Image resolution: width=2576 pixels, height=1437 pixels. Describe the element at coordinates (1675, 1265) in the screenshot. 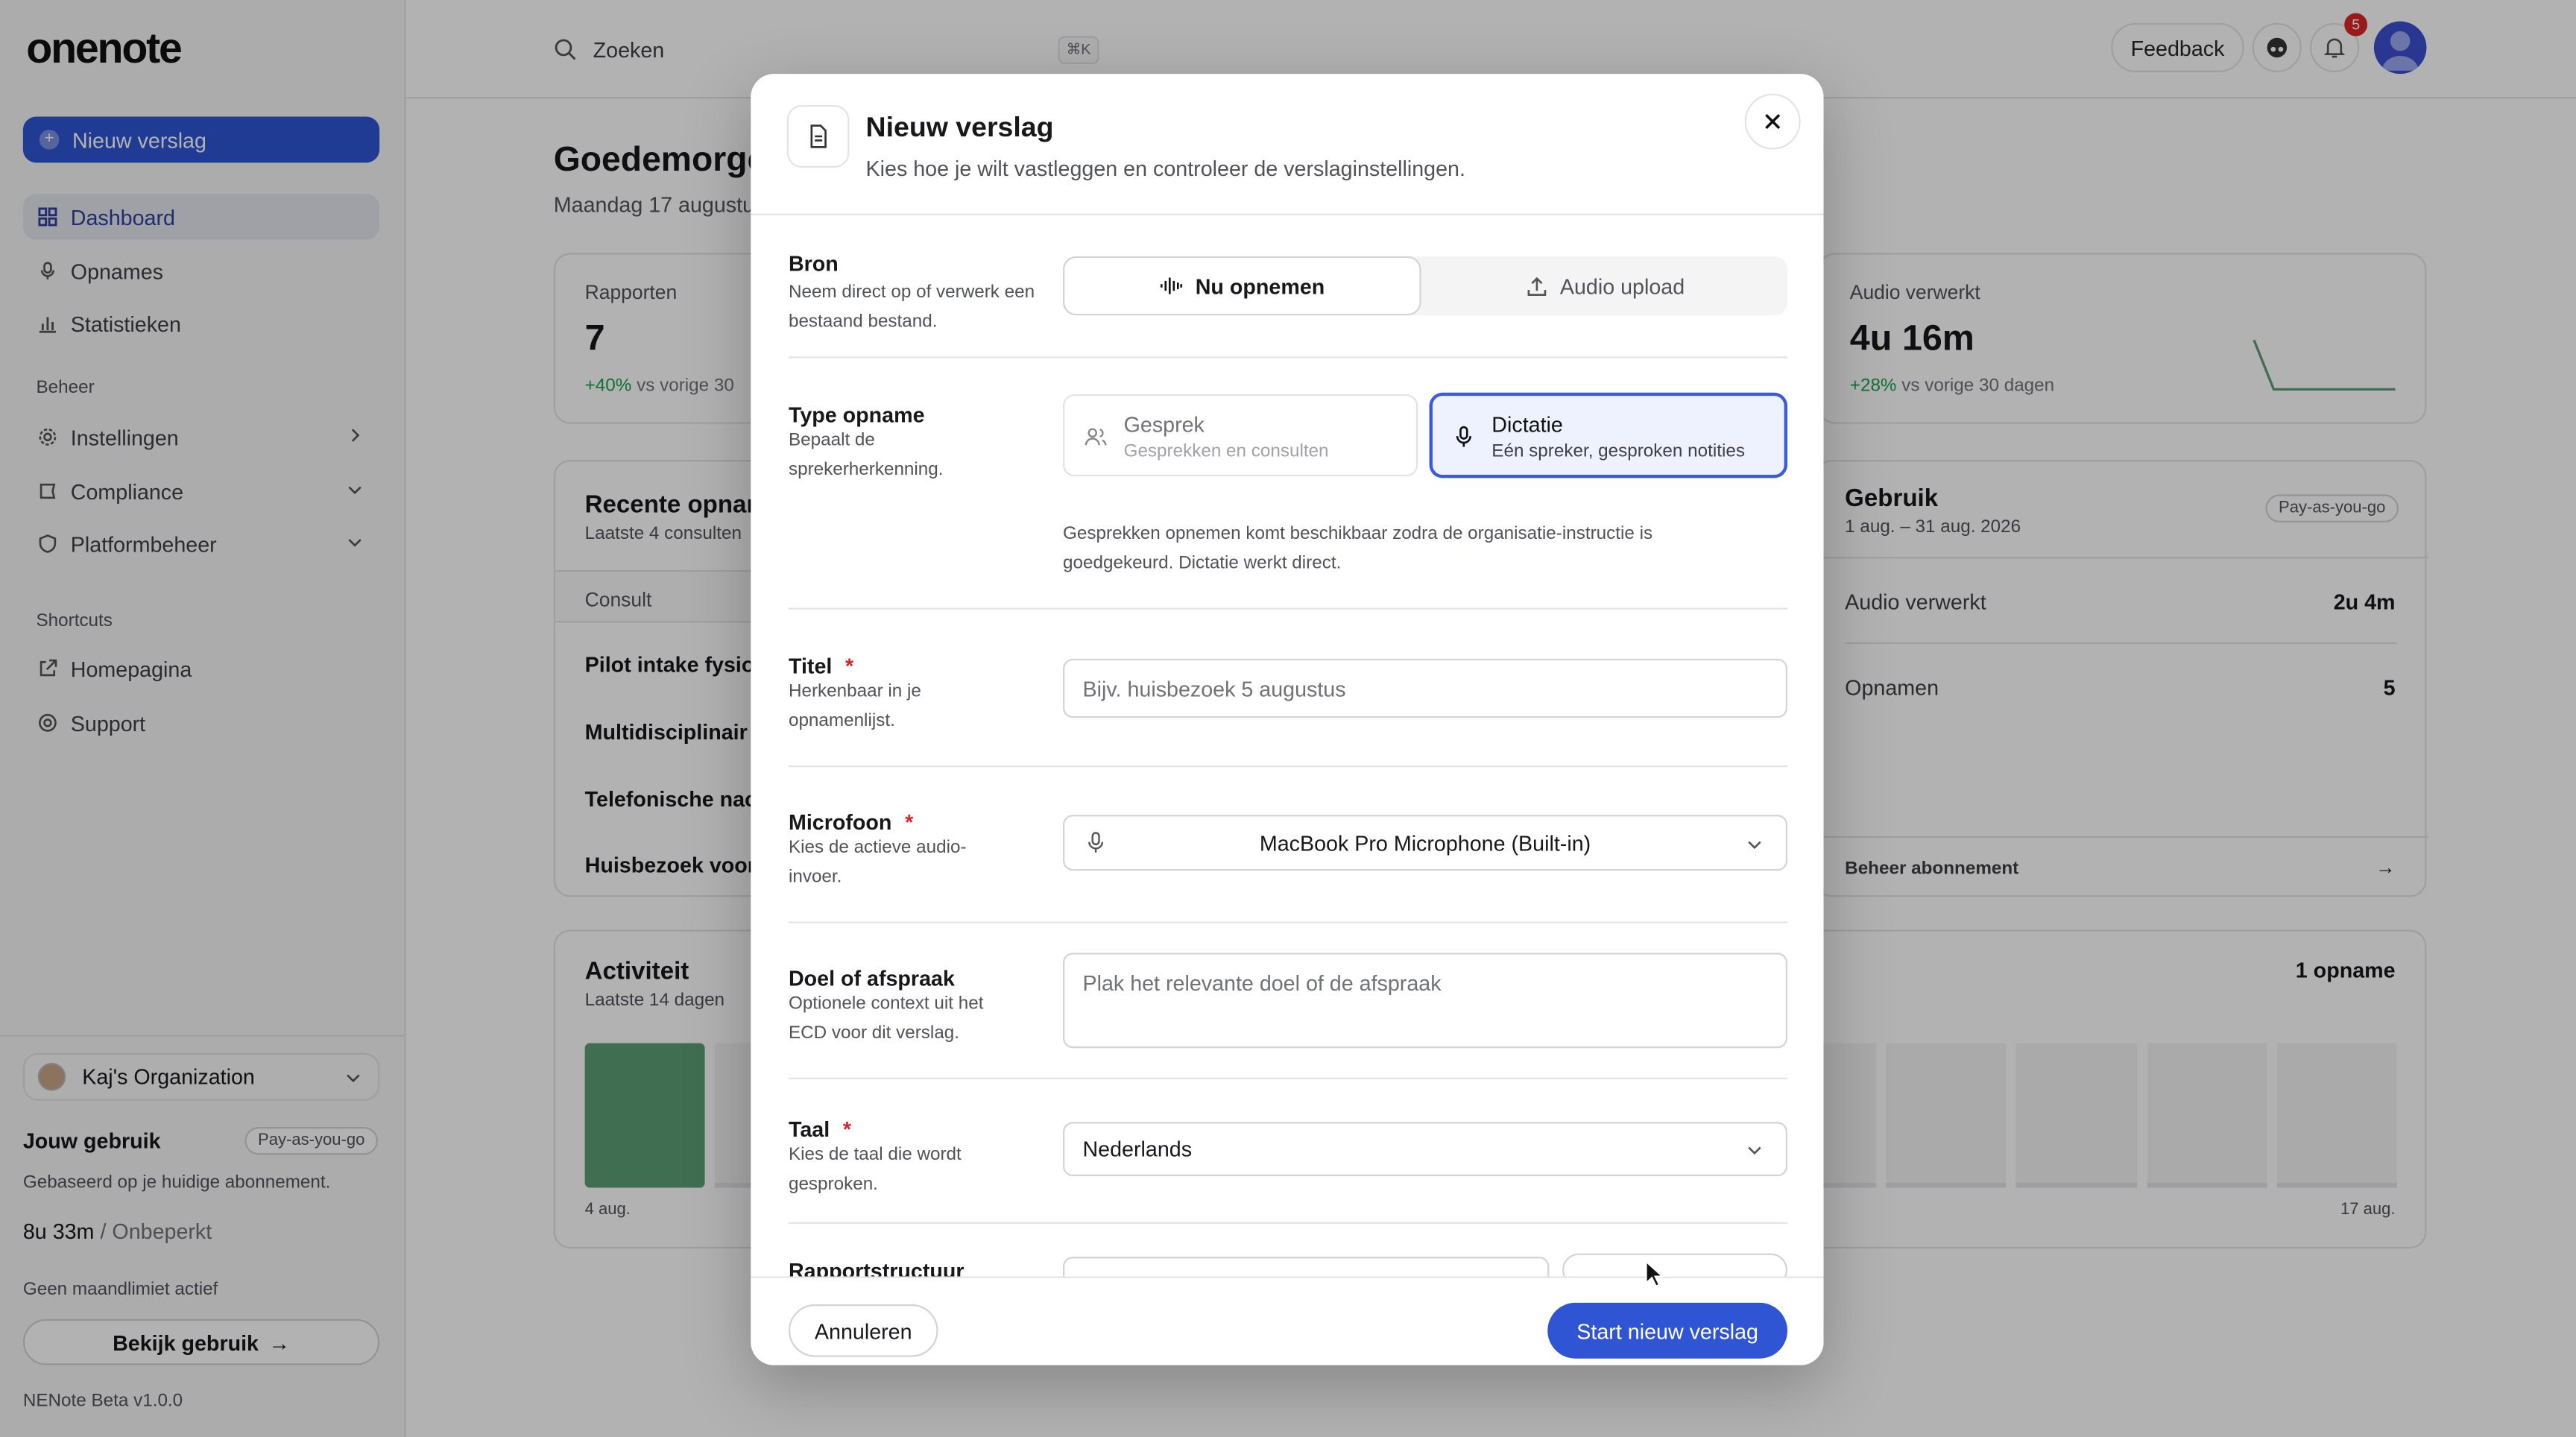

I see `report-structure-action-button` at that location.